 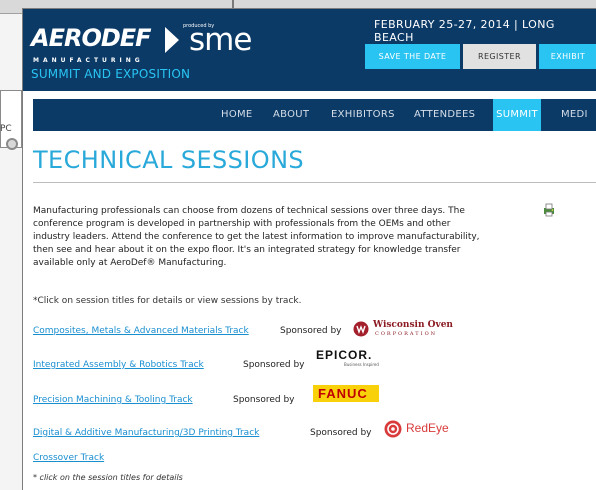 What do you see at coordinates (413, 325) in the screenshot?
I see `wisconsin-oven-text: Wisconsin Oven` at bounding box center [413, 325].